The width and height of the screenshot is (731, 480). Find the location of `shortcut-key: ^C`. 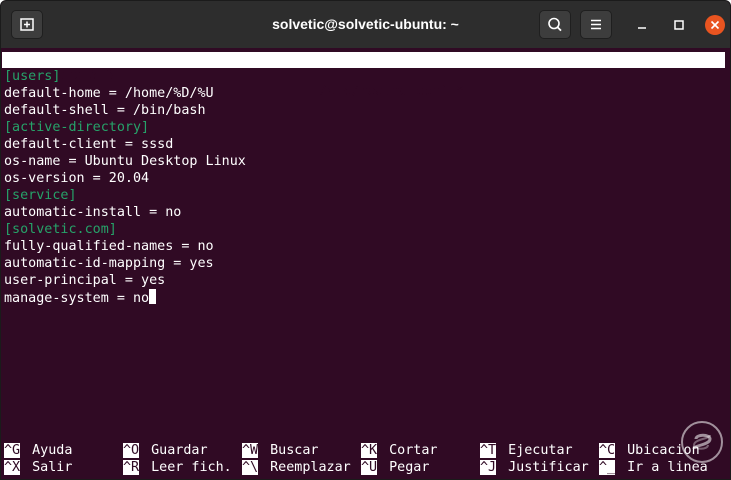

shortcut-key: ^C is located at coordinates (607, 450).